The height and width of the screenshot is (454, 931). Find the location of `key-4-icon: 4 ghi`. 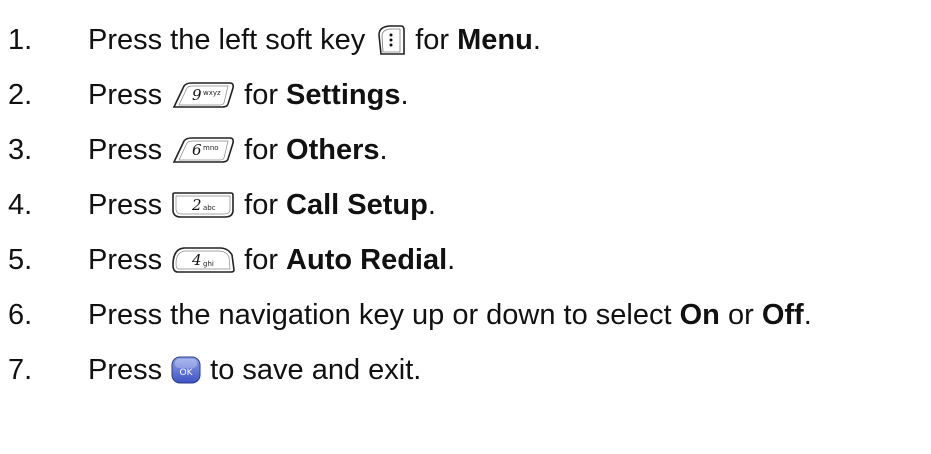

key-4-icon: 4 ghi is located at coordinates (203, 260).